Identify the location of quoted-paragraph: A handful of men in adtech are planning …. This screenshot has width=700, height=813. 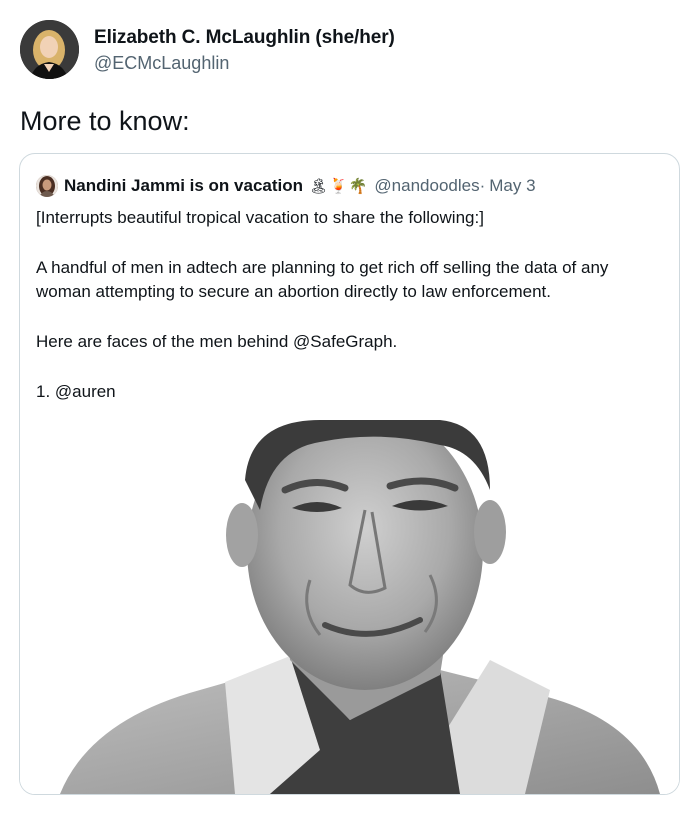
(322, 279).